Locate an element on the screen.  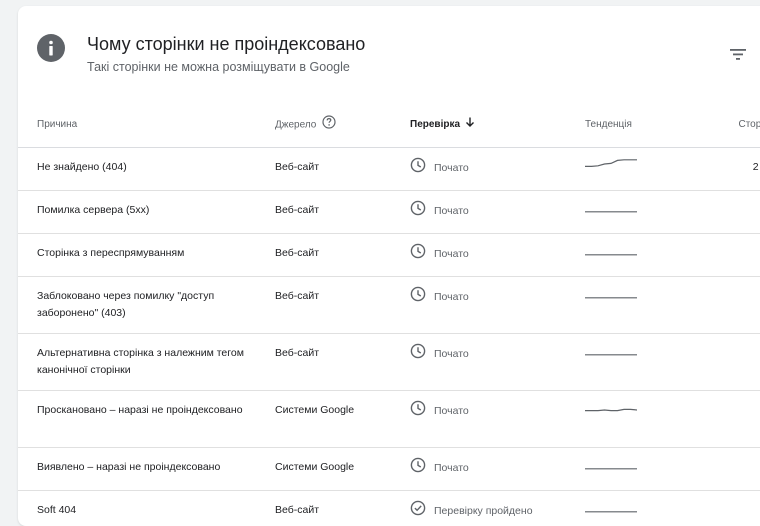
column-header-label: Тенденція is located at coordinates (608, 124).